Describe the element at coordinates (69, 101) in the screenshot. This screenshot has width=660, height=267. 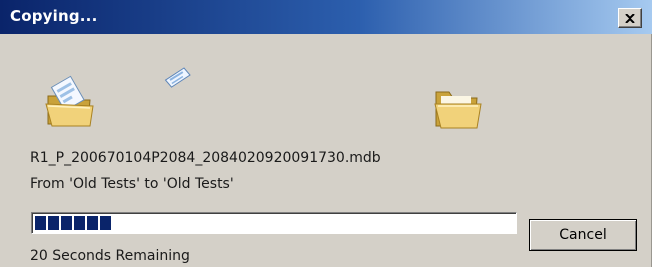
I see `folder-with-document-icon` at that location.